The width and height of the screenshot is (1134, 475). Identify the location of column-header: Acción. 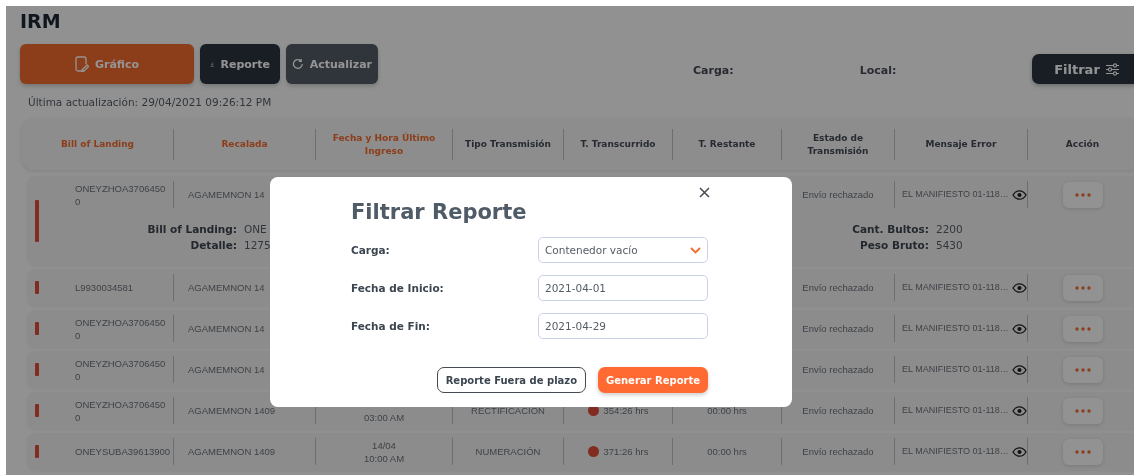
(1082, 144).